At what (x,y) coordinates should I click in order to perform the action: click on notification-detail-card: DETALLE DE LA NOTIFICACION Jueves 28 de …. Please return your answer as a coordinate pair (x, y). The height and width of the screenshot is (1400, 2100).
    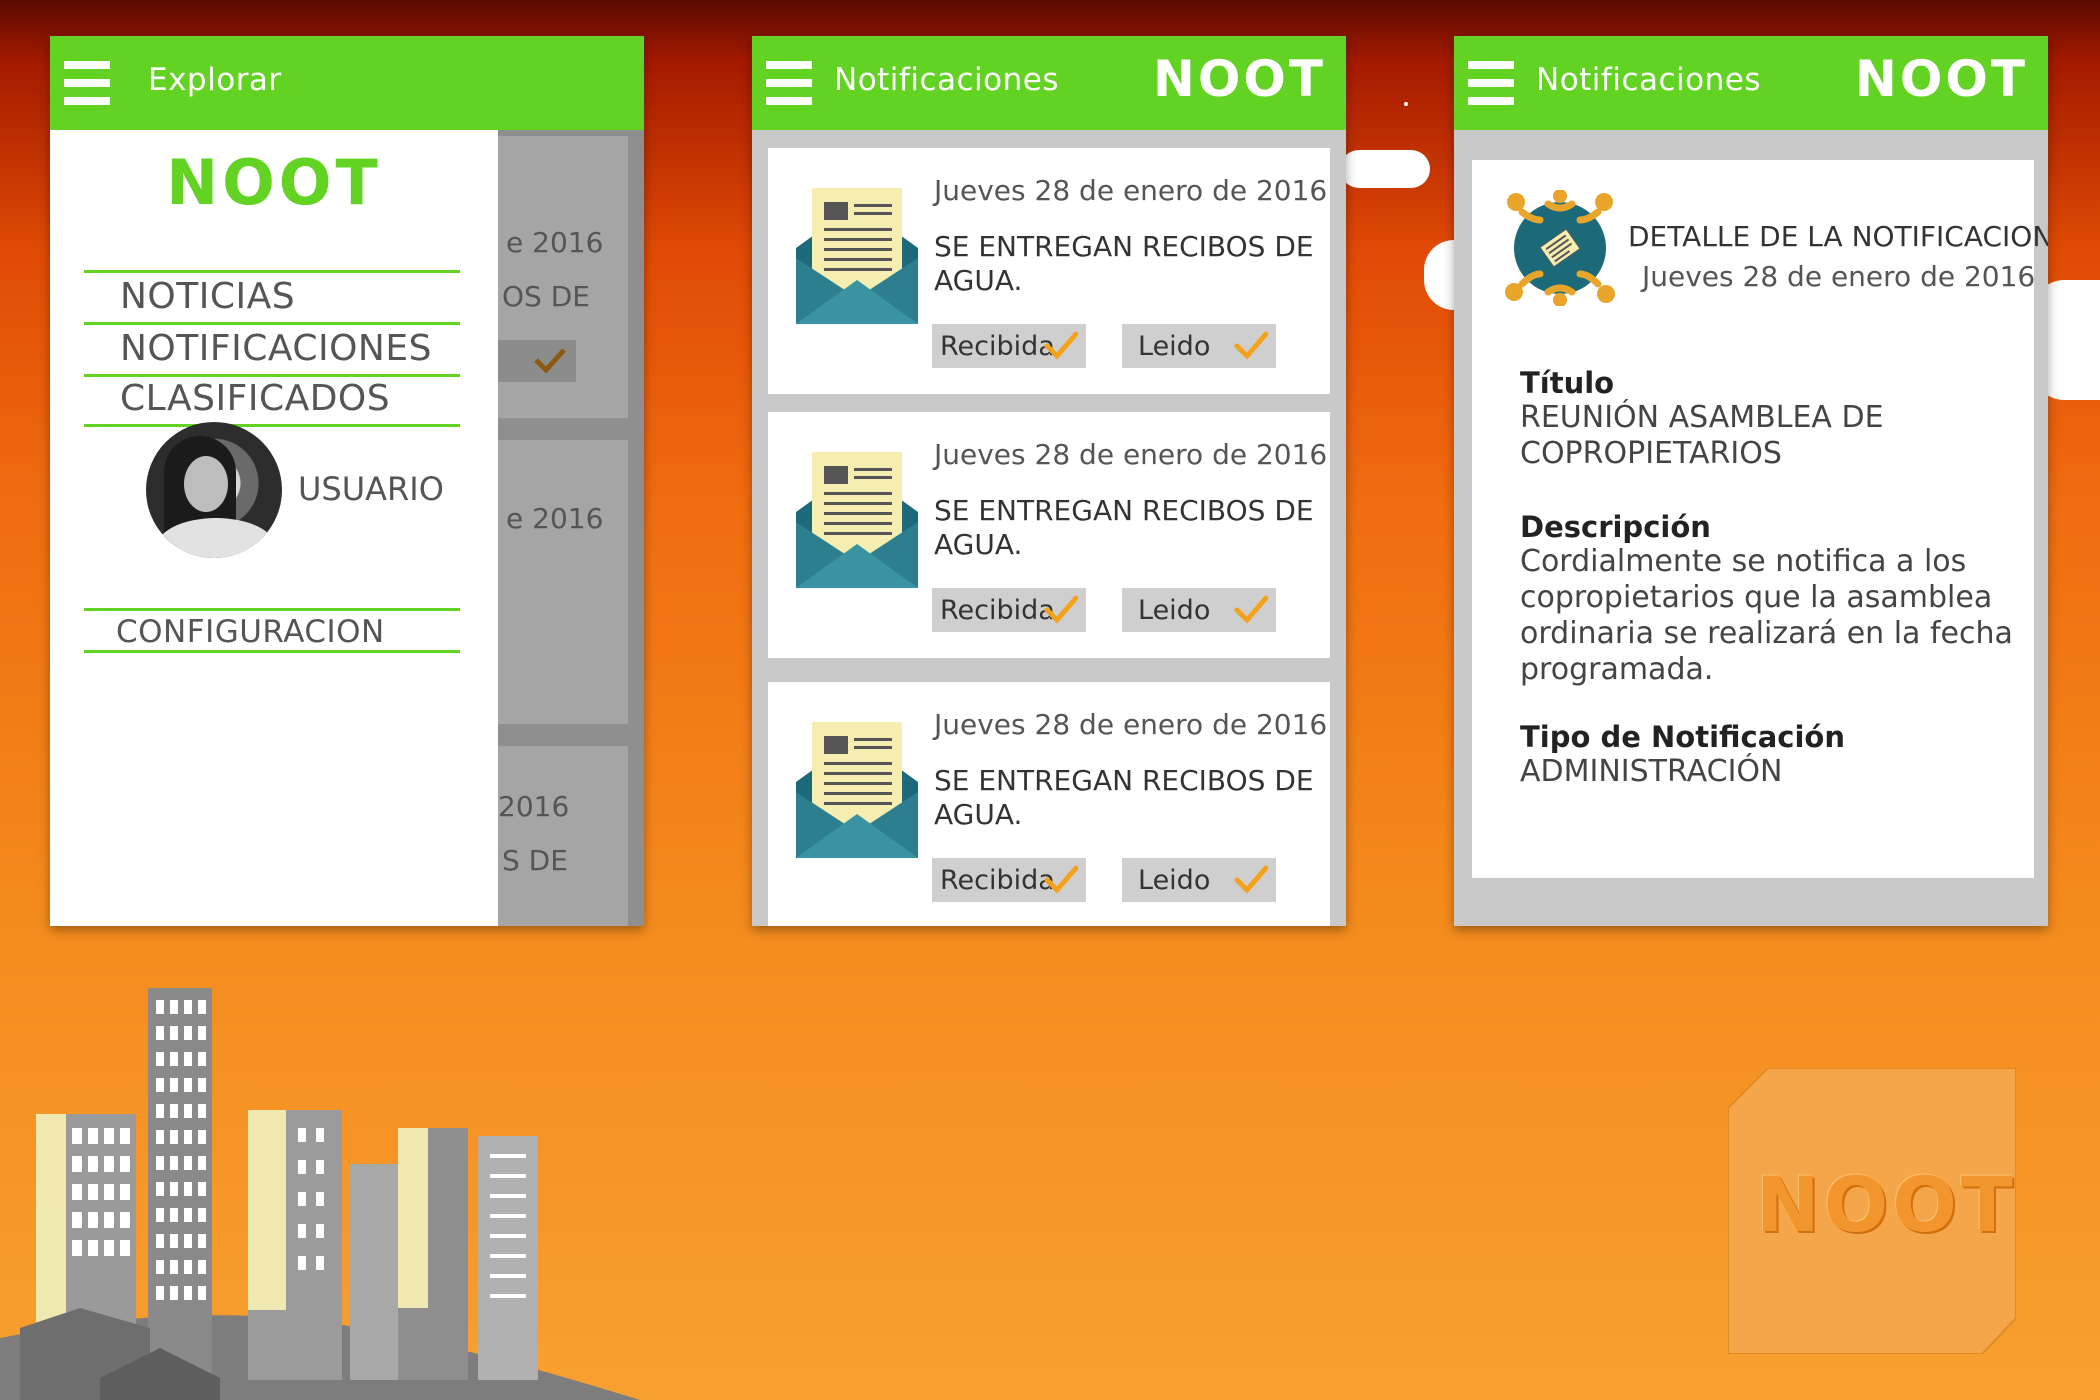
    Looking at the image, I should click on (1760, 519).